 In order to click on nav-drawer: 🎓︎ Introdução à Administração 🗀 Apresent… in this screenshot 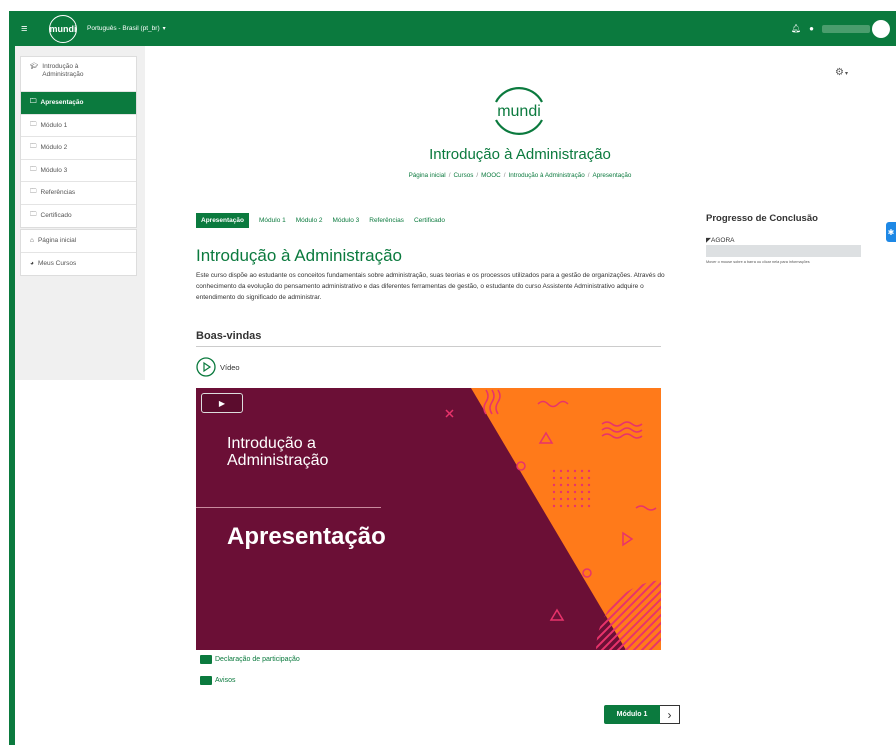, I will do `click(80, 213)`.